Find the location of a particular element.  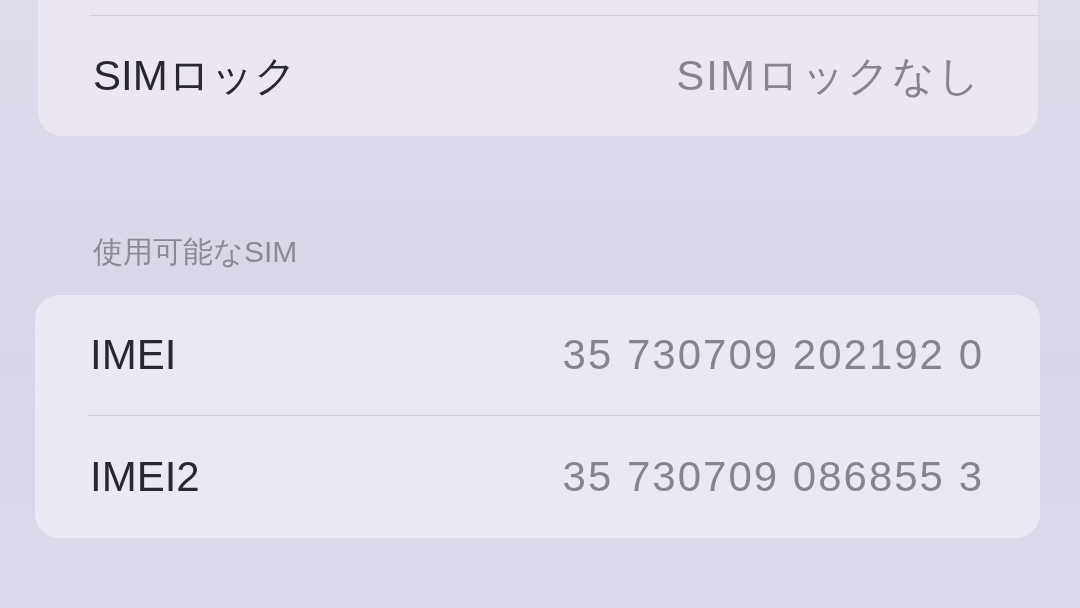

row-value: 35 730709 086855 3 is located at coordinates (773, 477).